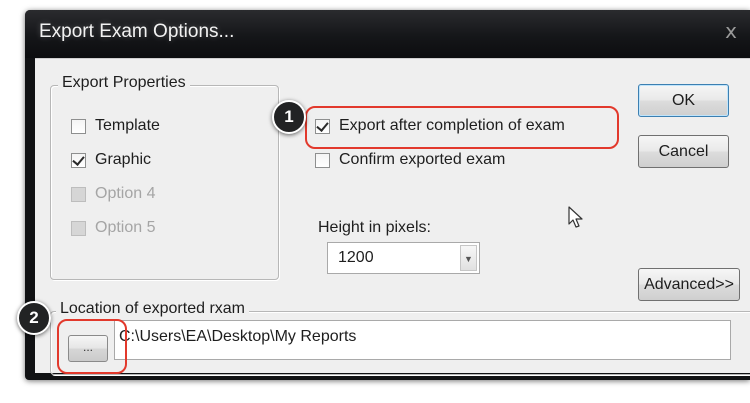 This screenshot has height=403, width=750. I want to click on ok-button: OK, so click(683, 100).